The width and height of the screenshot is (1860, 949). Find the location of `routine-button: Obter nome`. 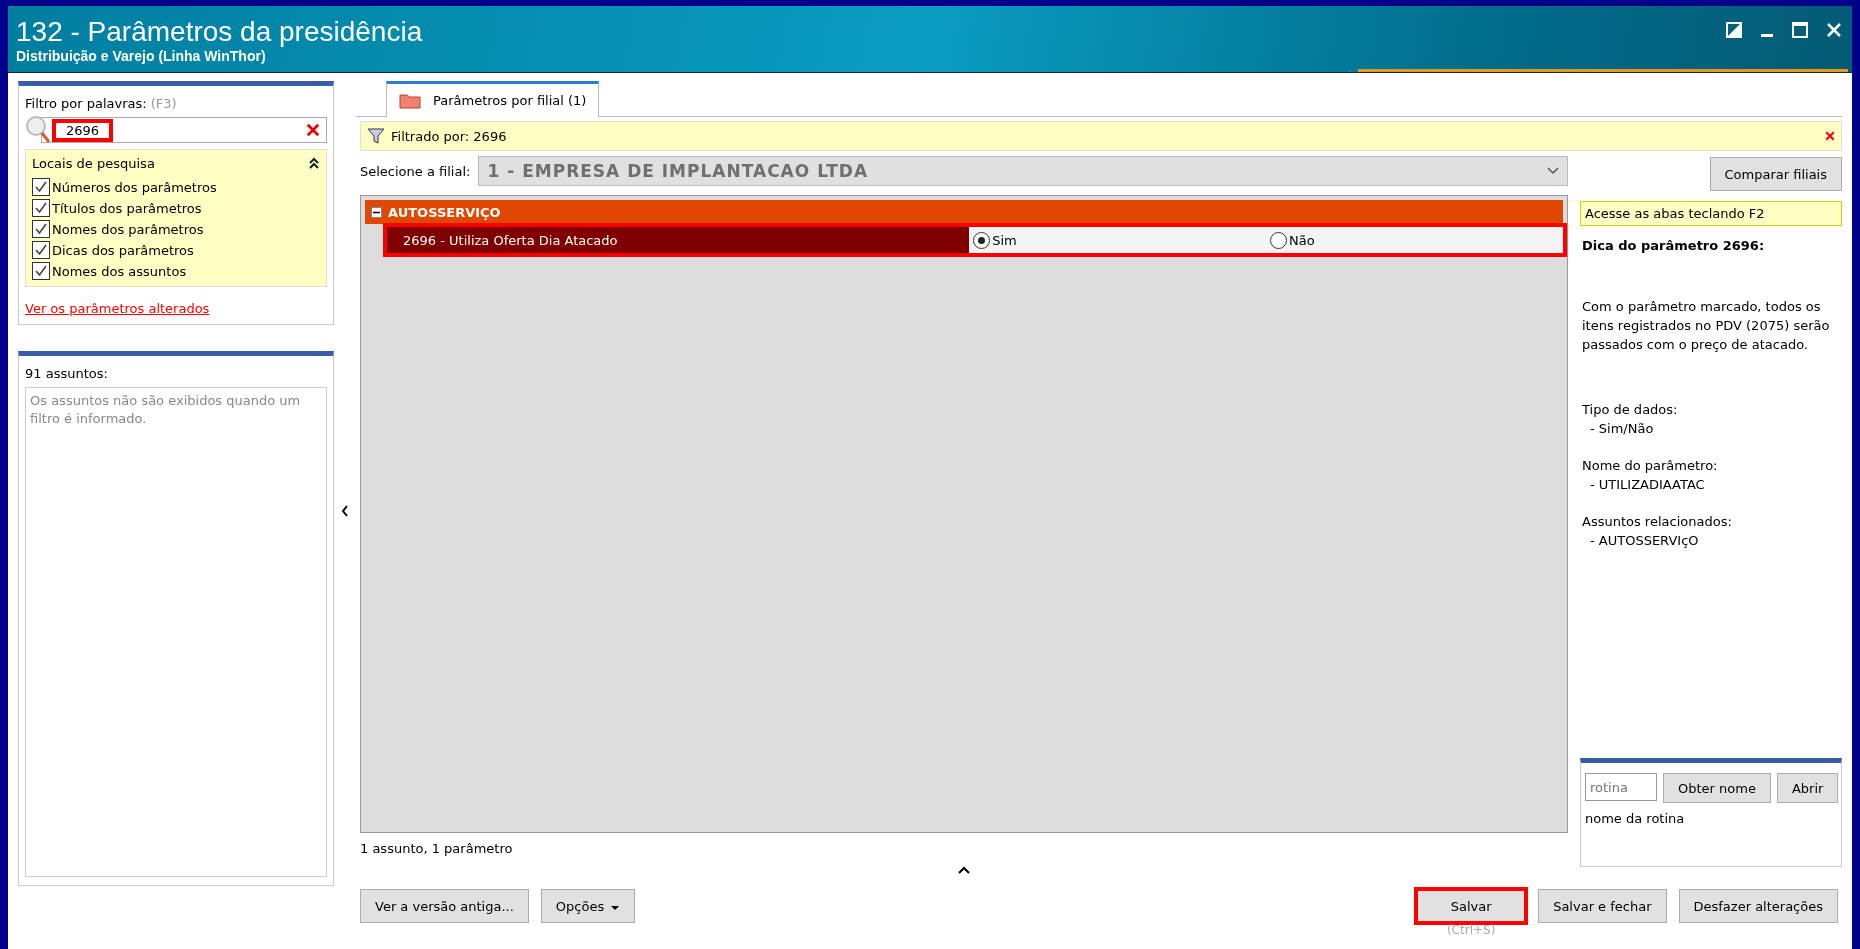

routine-button: Obter nome is located at coordinates (1717, 788).